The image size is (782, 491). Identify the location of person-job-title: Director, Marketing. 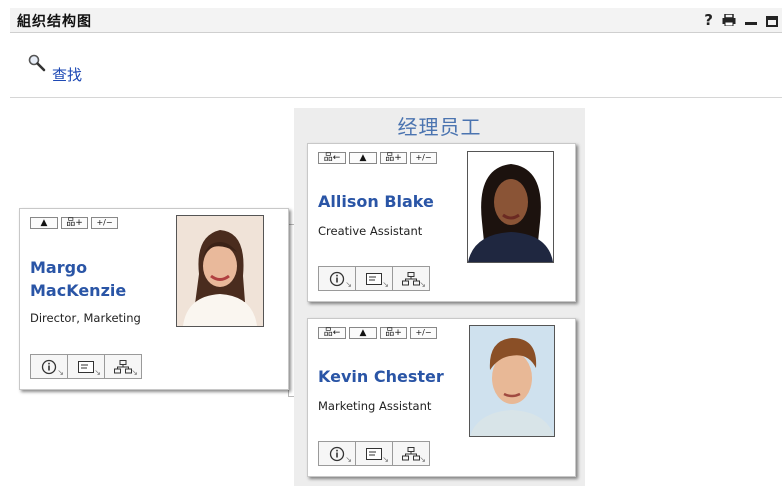
(85, 318).